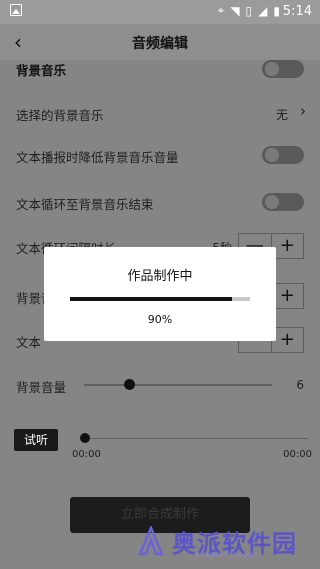 Image resolution: width=320 pixels, height=569 pixels. What do you see at coordinates (129, 384) in the screenshot?
I see `bg-volume-slider-handle` at bounding box center [129, 384].